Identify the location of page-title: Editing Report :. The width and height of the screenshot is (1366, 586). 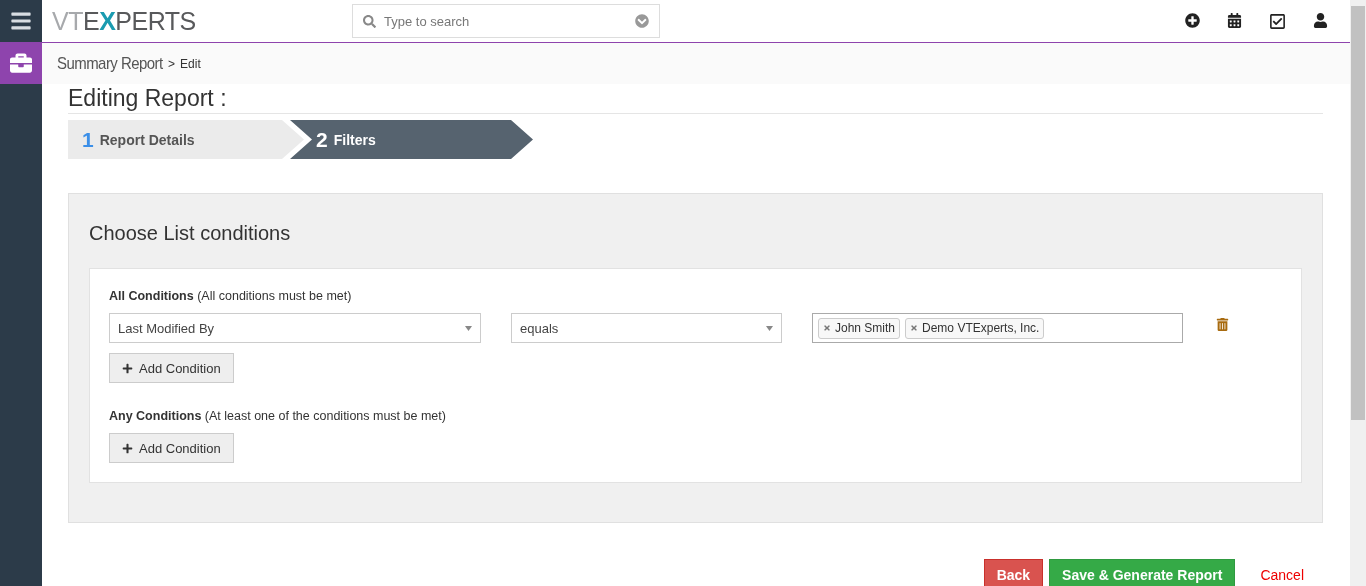
(695, 99).